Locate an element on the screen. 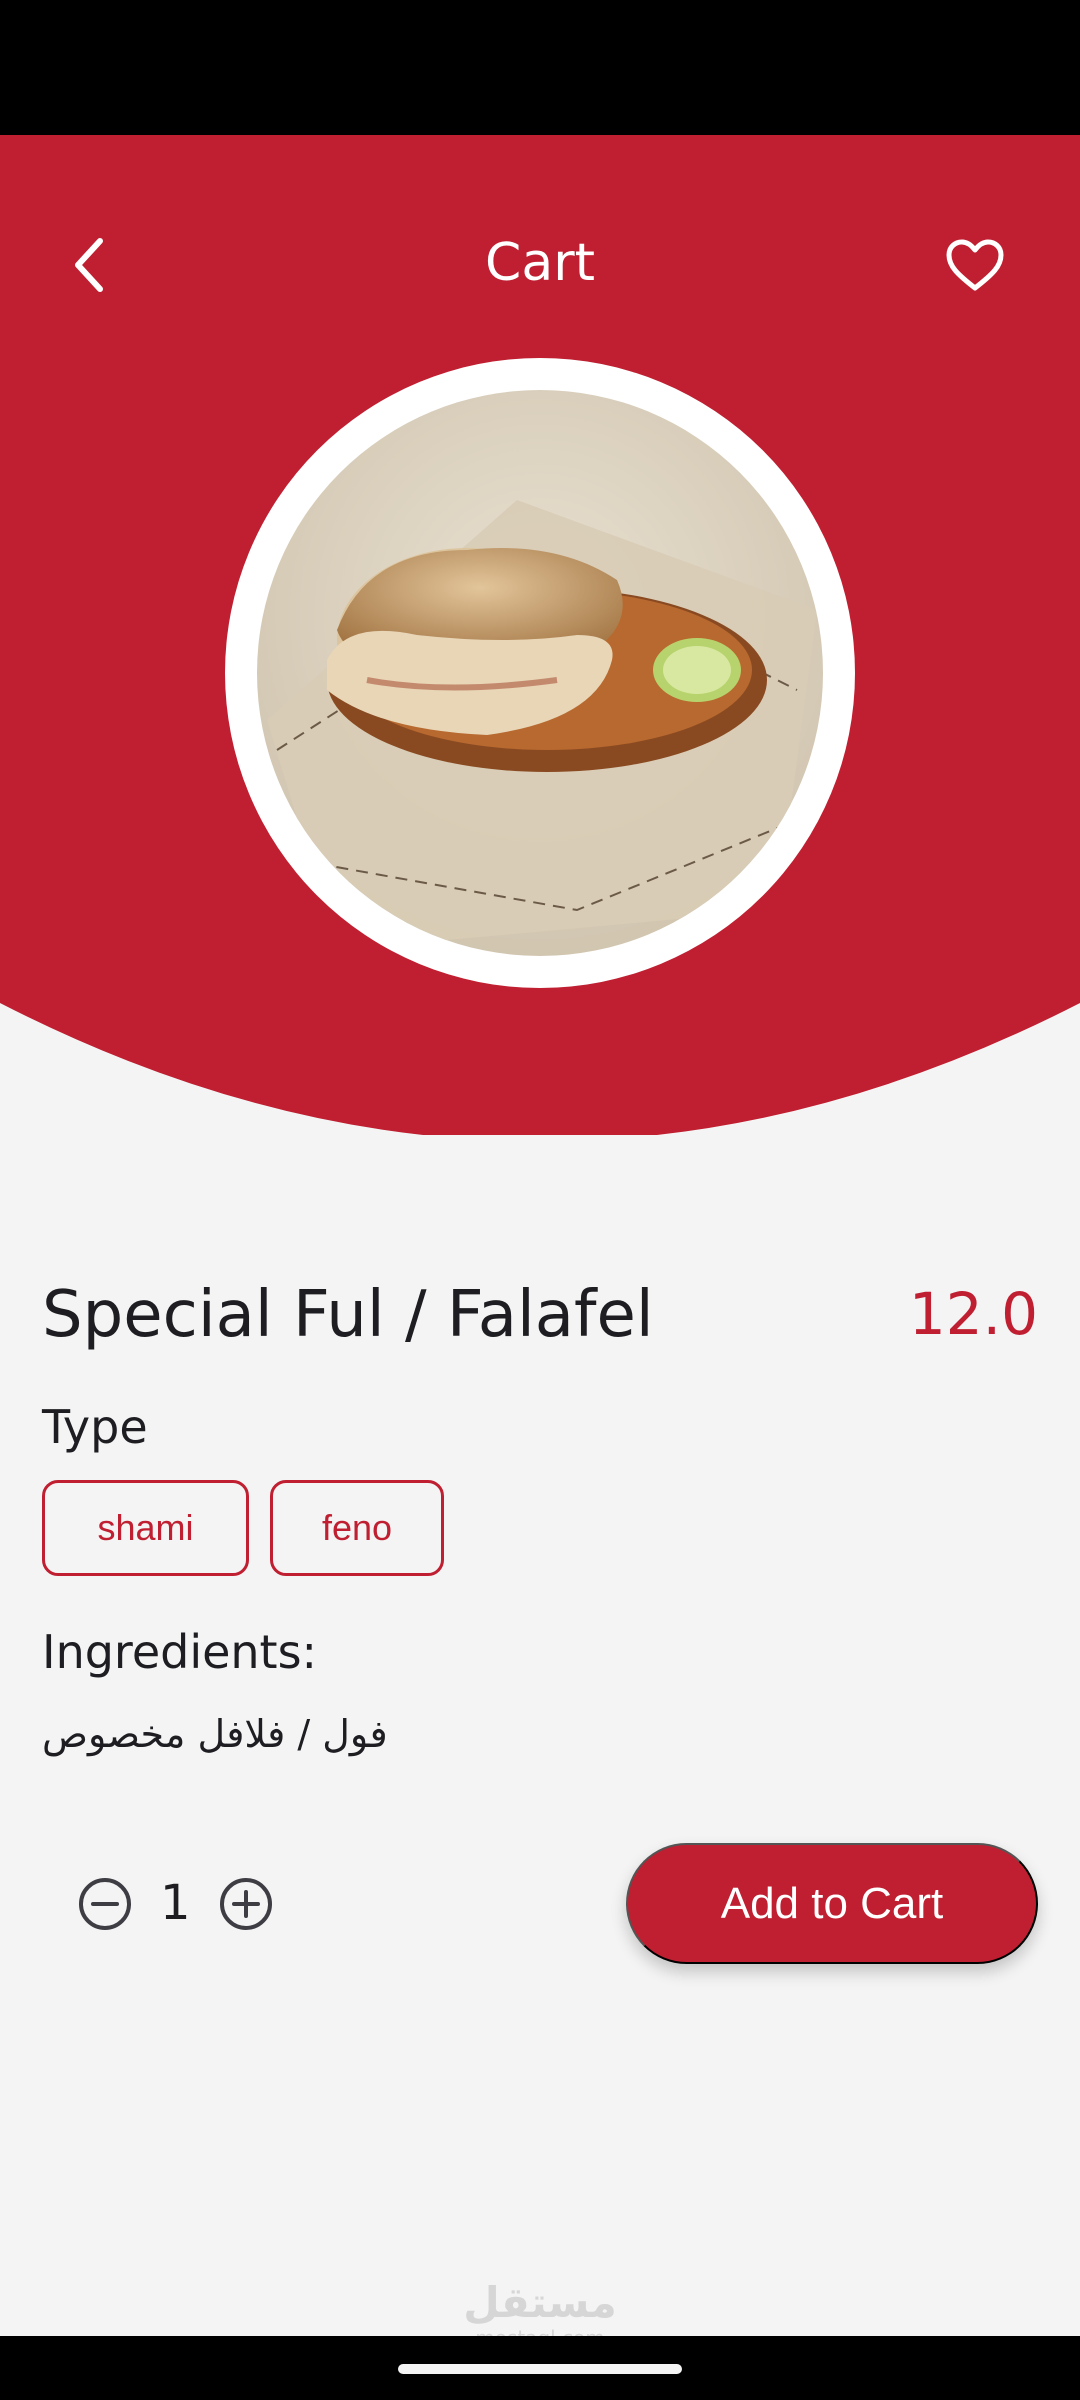  minus-circle-icon is located at coordinates (105, 1904).